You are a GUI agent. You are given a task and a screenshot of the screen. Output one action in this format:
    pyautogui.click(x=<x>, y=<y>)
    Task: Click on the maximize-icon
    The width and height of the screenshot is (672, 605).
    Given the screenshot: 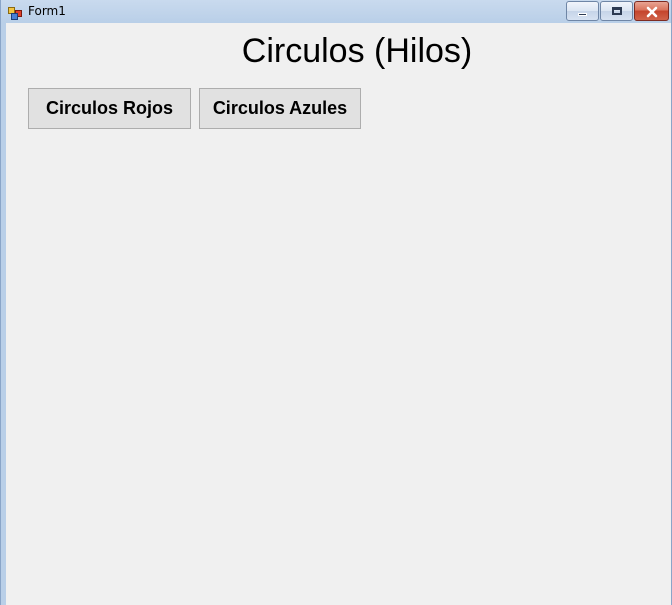 What is the action you would take?
    pyautogui.click(x=617, y=11)
    